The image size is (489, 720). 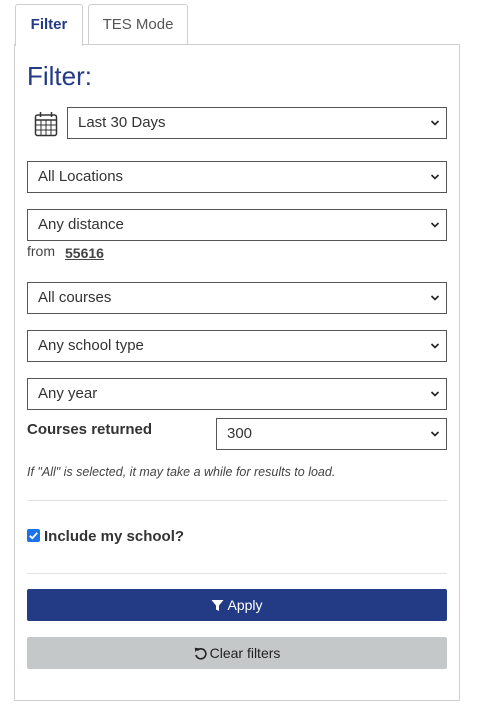 I want to click on courses-value: All courses, so click(x=75, y=297).